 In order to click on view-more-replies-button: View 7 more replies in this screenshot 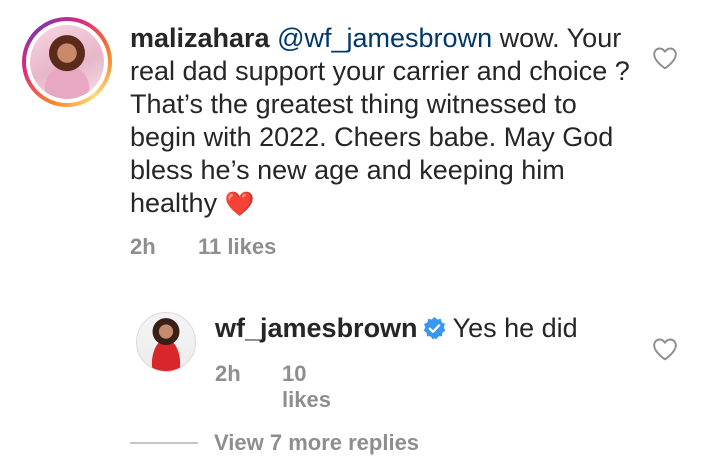, I will do `click(274, 443)`.